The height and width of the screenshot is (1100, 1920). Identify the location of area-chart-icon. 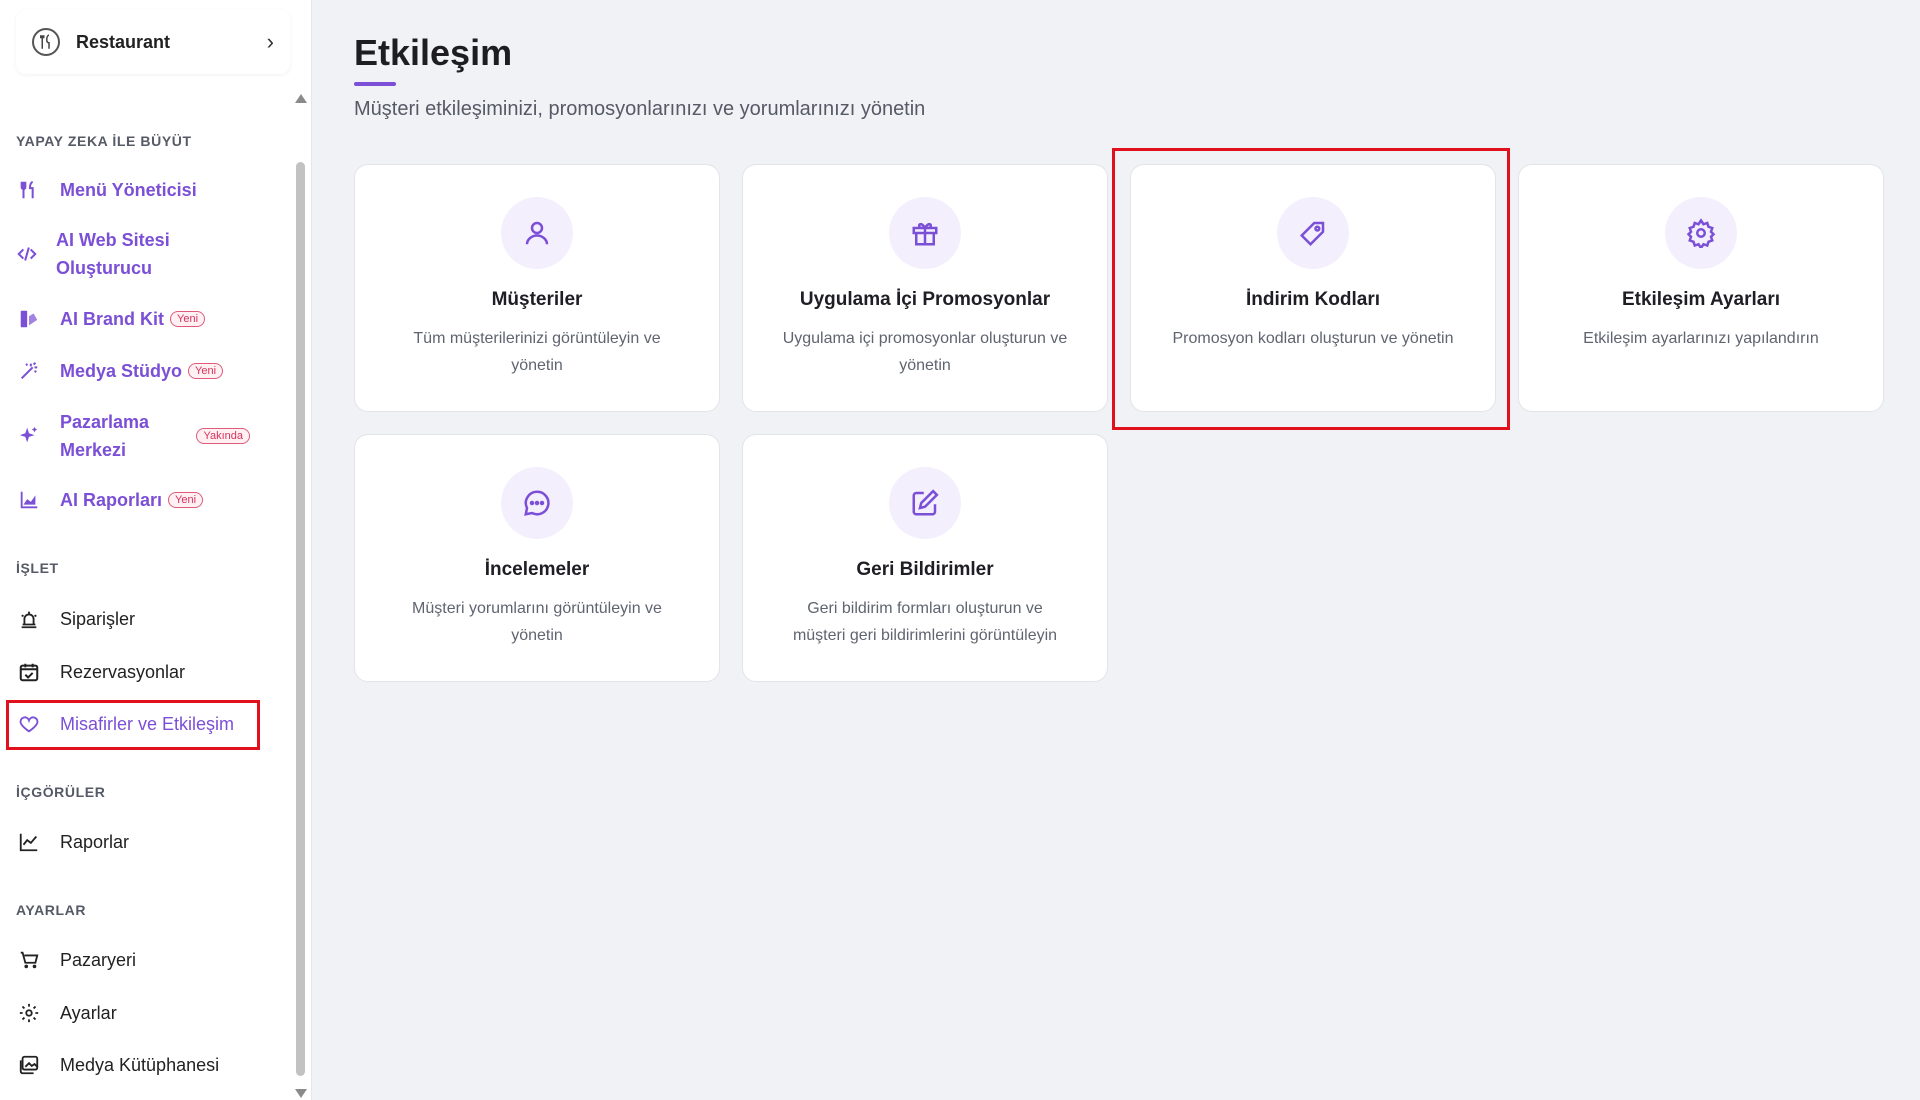
(29, 500).